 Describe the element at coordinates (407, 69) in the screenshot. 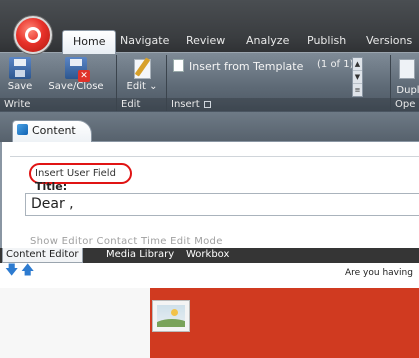

I see `duplicate-icon` at that location.